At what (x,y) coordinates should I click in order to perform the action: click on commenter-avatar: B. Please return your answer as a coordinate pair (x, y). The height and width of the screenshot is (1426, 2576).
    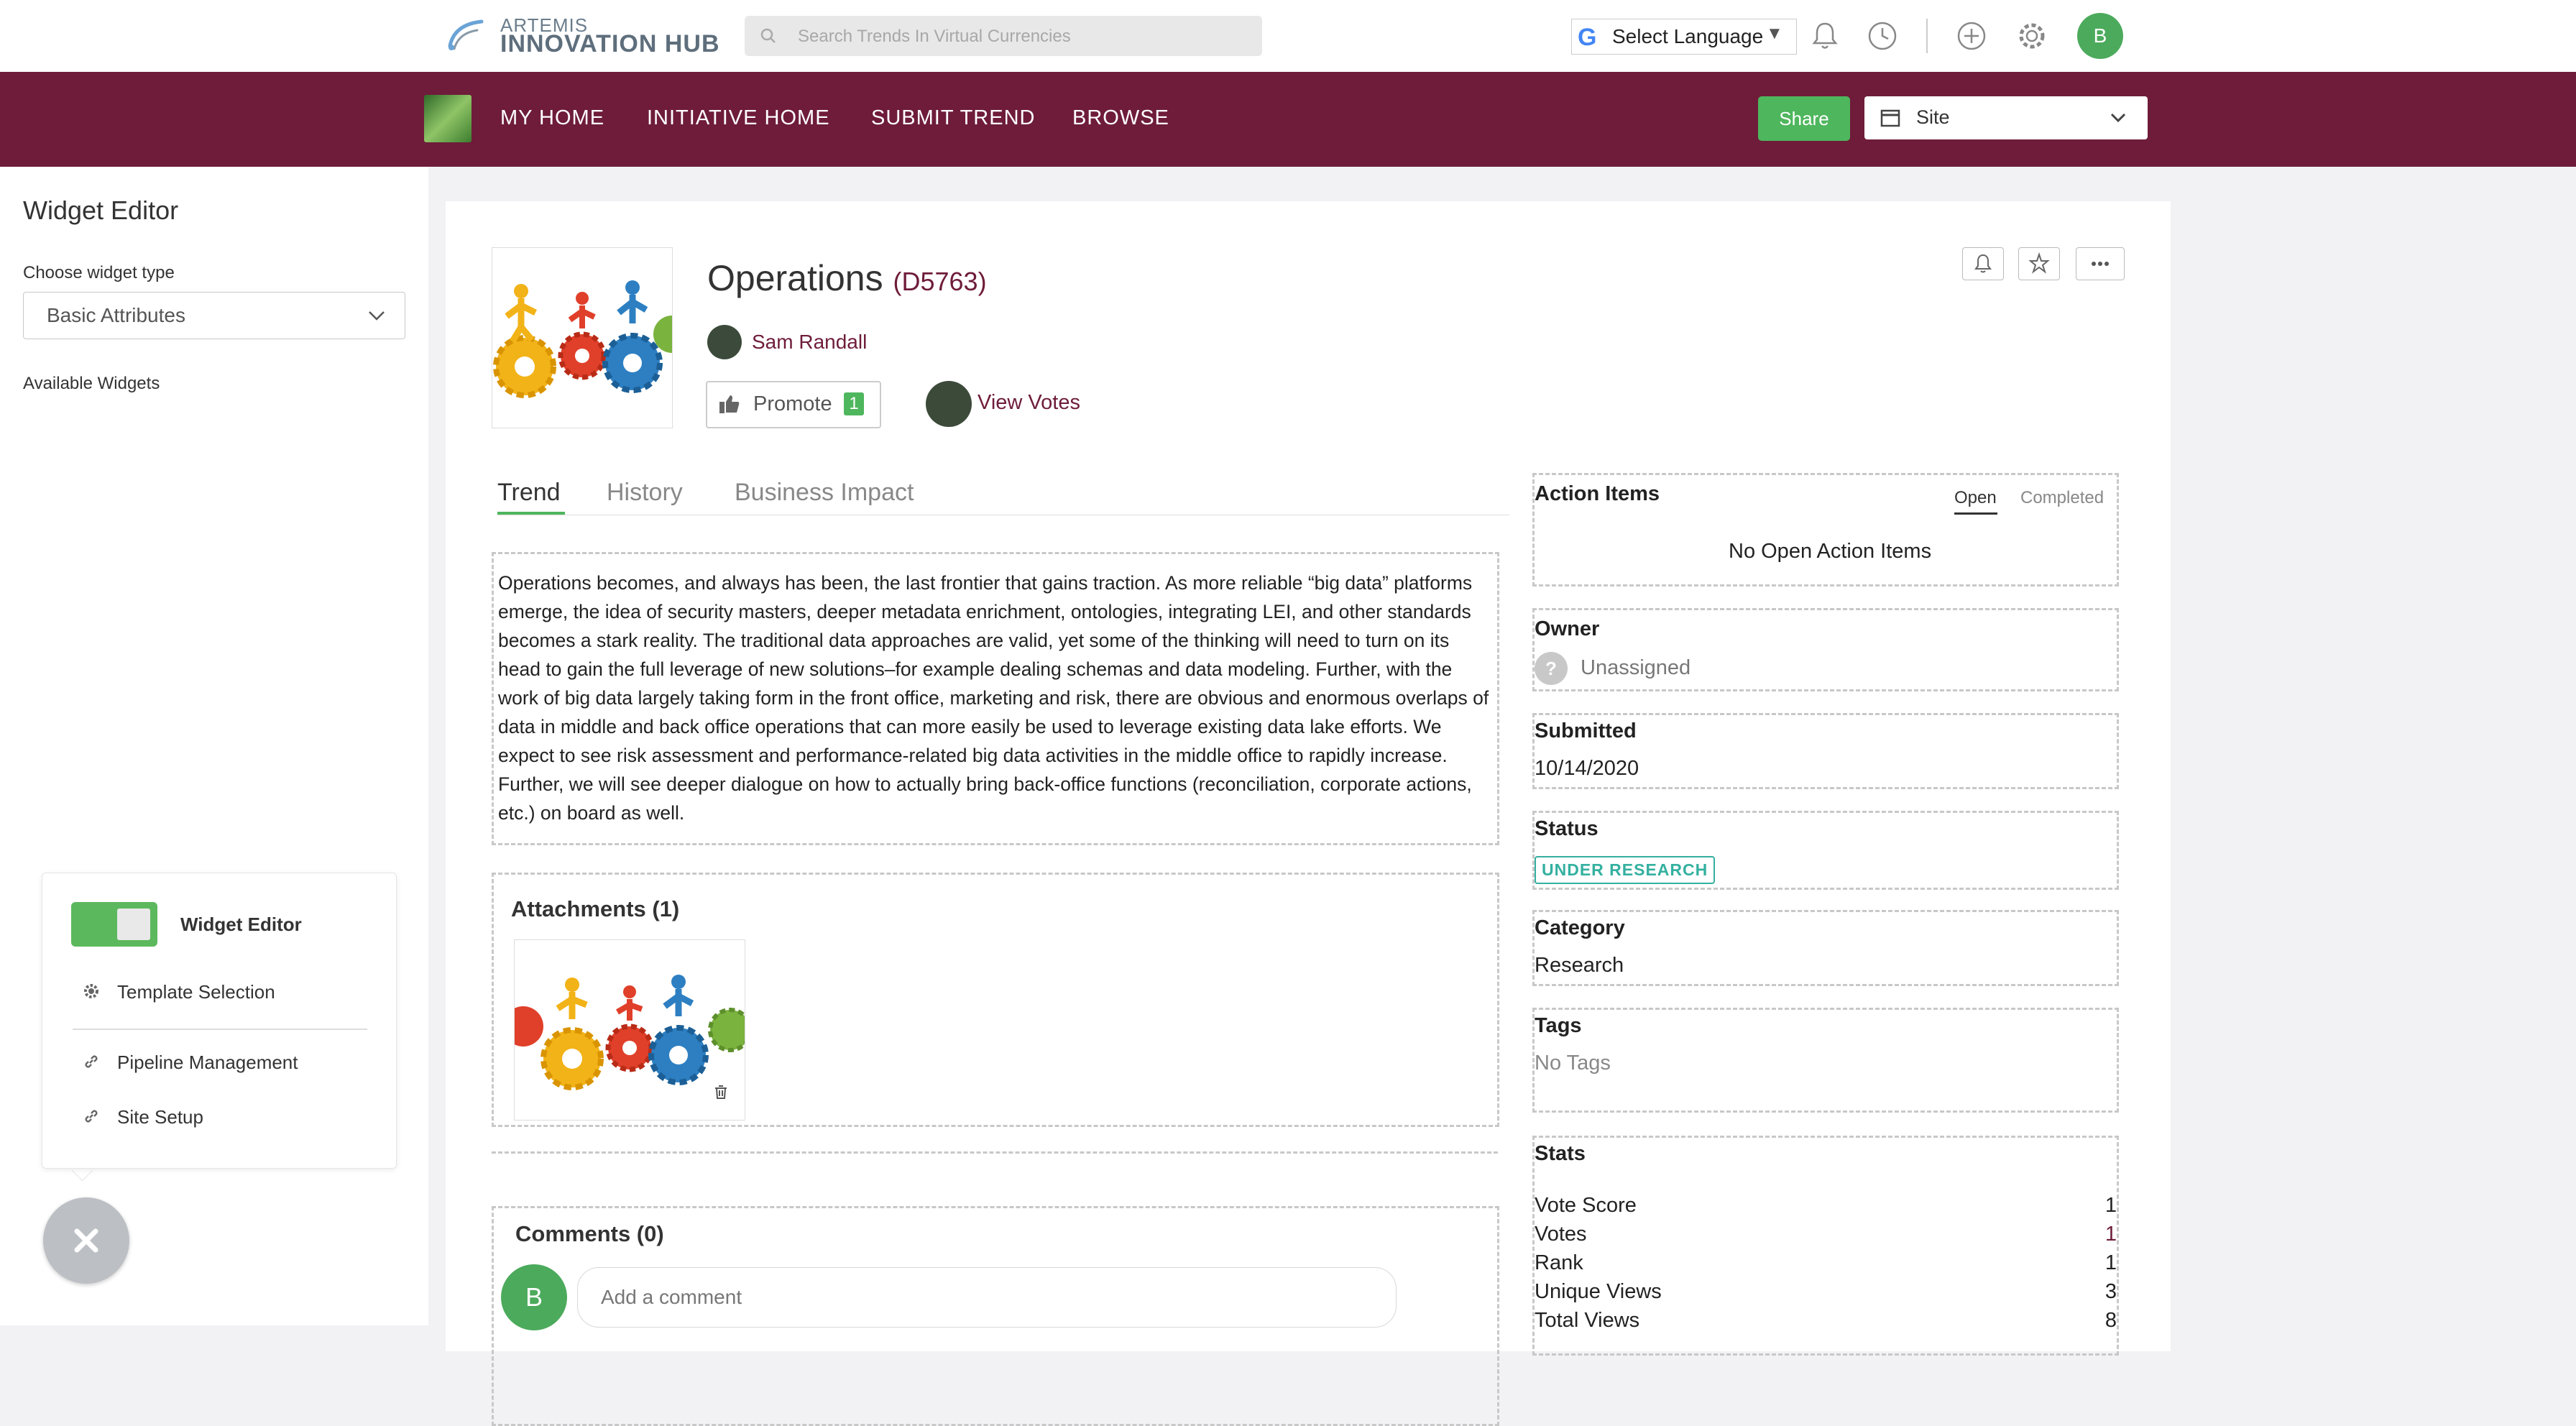
    Looking at the image, I should click on (534, 1297).